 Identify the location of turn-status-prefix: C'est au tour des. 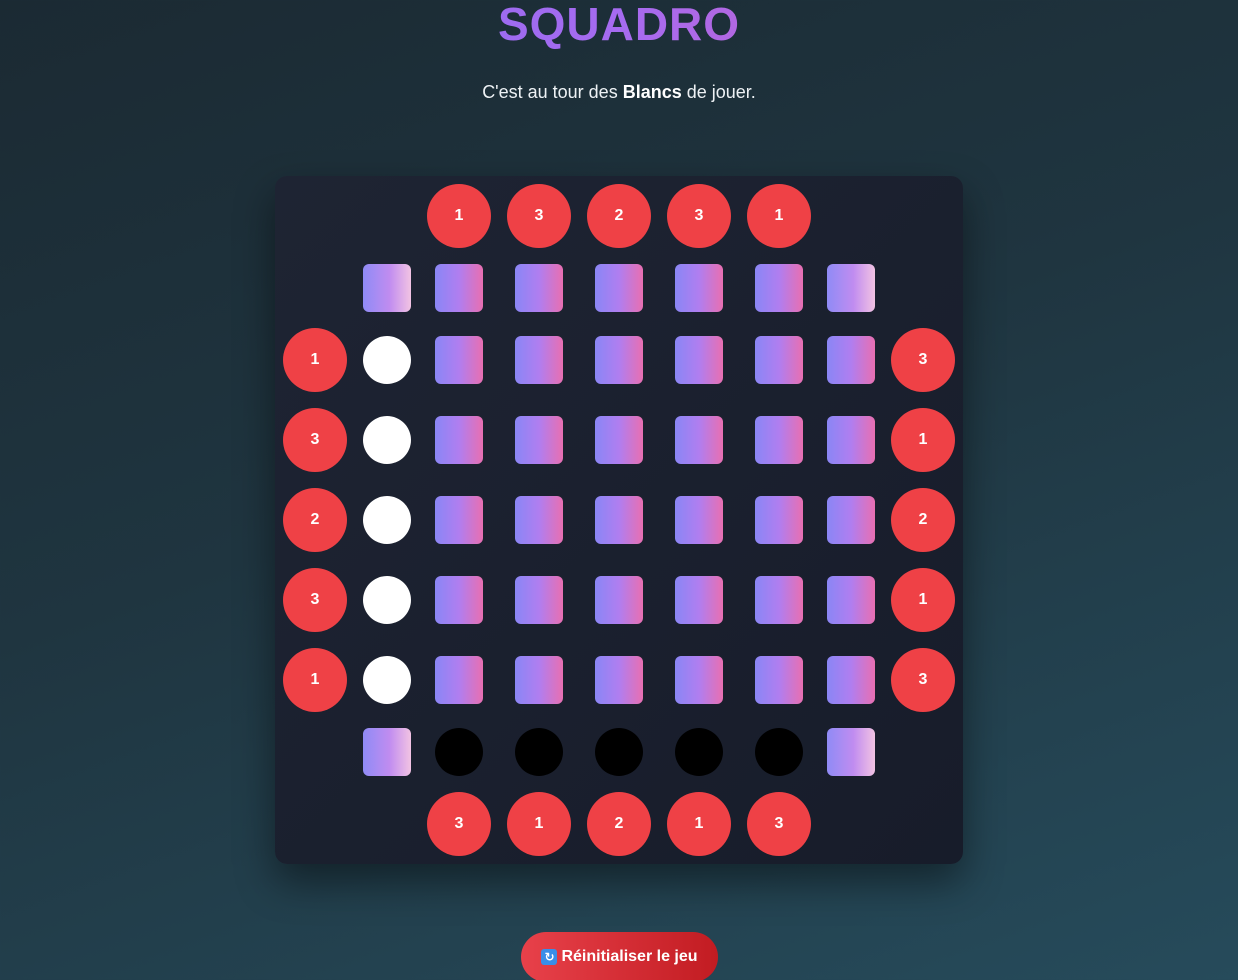
(552, 92).